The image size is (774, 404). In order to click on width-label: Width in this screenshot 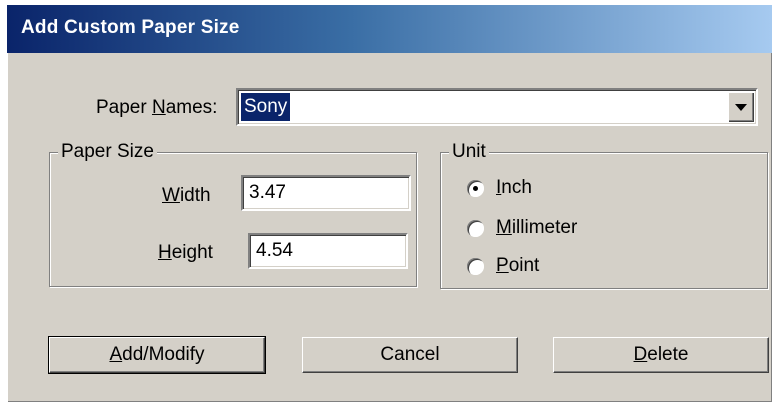, I will do `click(186, 195)`.